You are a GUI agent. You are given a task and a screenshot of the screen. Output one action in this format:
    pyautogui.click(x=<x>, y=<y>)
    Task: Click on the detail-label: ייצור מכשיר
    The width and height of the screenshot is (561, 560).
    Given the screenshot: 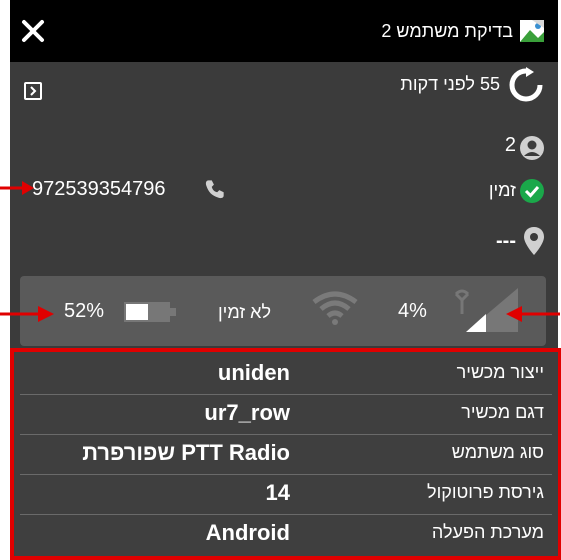 What is the action you would take?
    pyautogui.click(x=500, y=372)
    